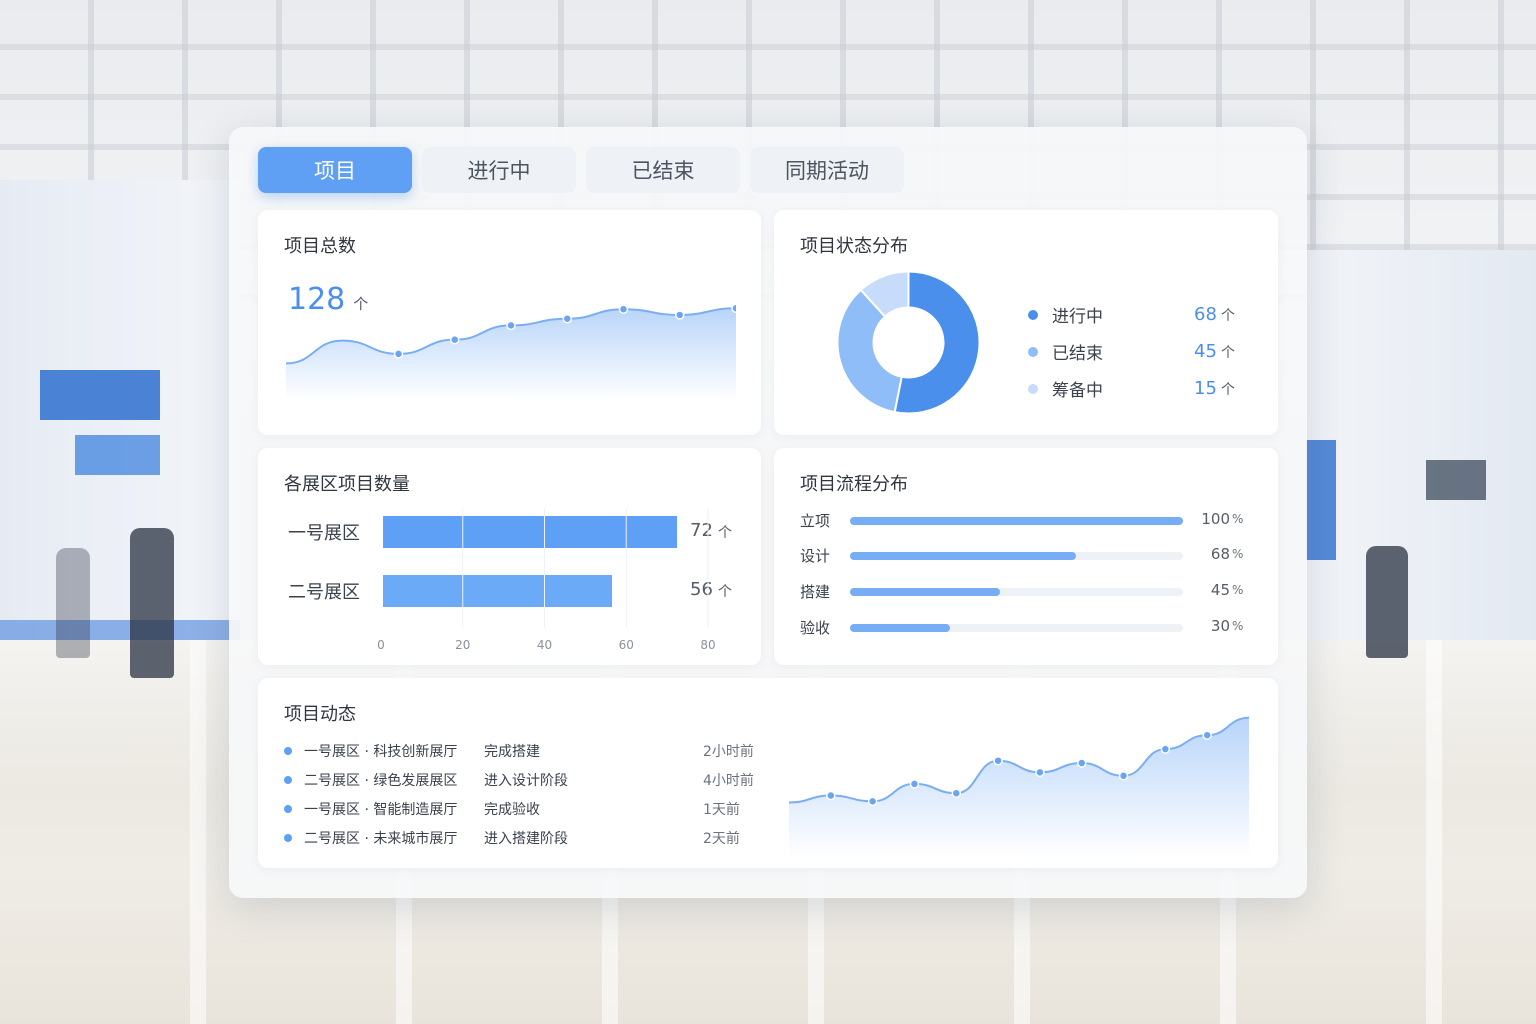 This screenshot has width=1536, height=1024. I want to click on axis-tick-label: 60, so click(626, 645).